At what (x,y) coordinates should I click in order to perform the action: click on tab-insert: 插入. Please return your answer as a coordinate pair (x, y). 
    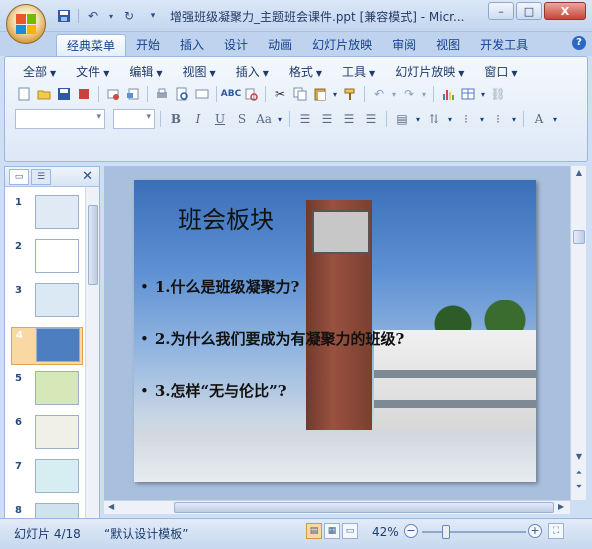
    Looking at the image, I should click on (192, 45).